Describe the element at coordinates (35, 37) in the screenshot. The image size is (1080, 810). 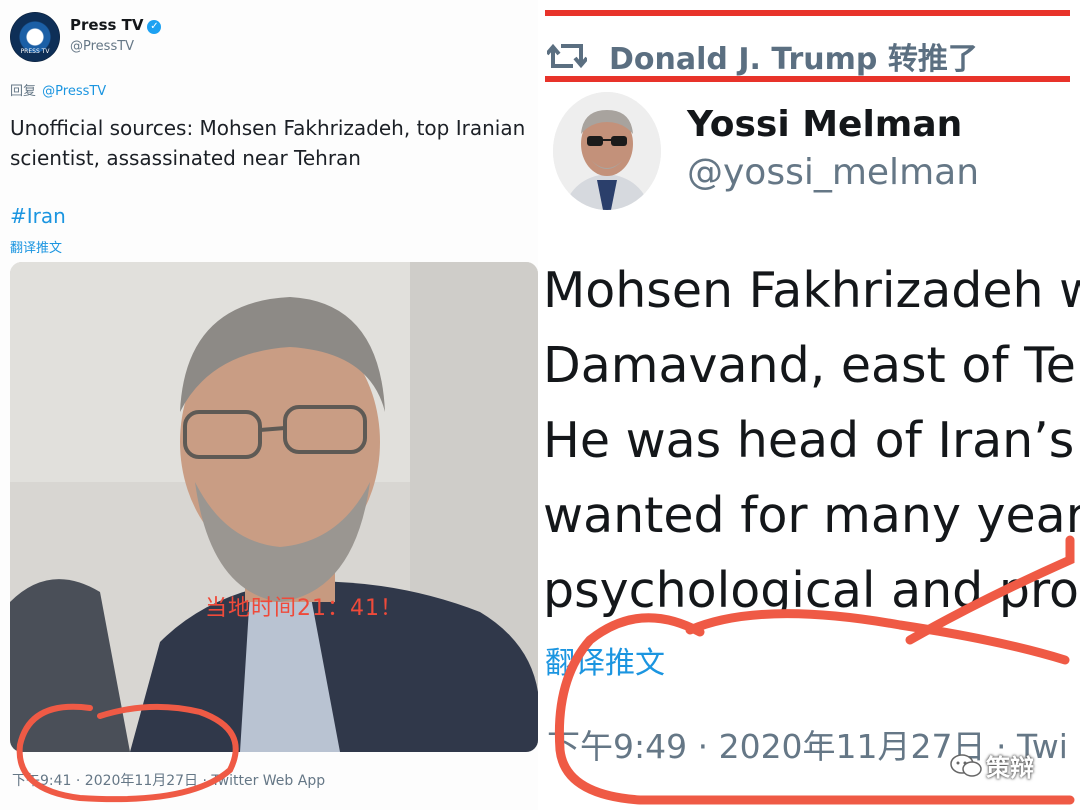
I see `press-tv-avatar: PRESS TV` at that location.